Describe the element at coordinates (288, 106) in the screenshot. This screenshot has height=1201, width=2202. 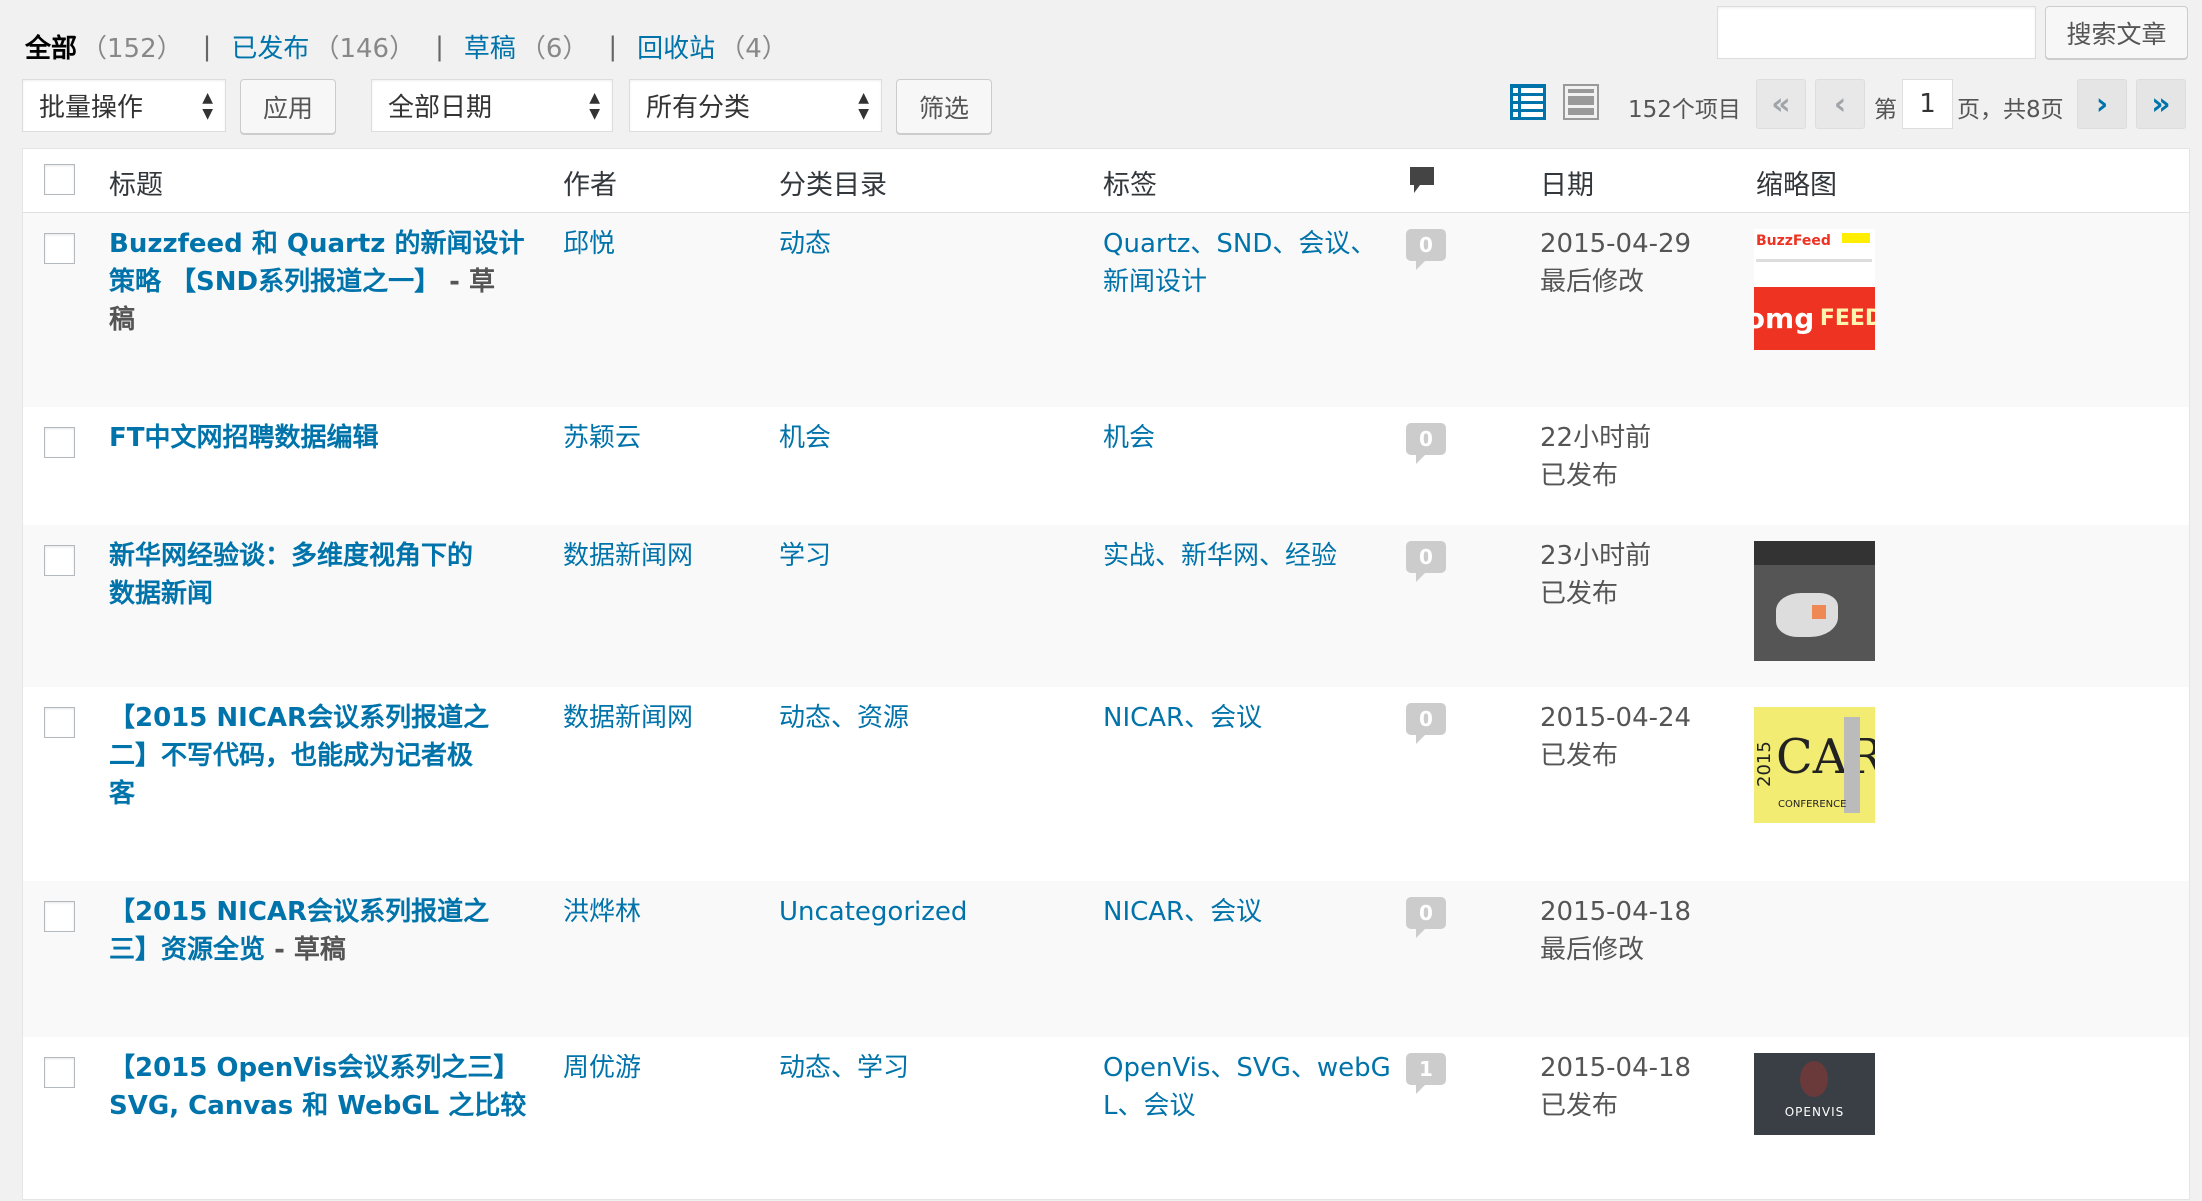
I see `apply-button: 应用` at that location.